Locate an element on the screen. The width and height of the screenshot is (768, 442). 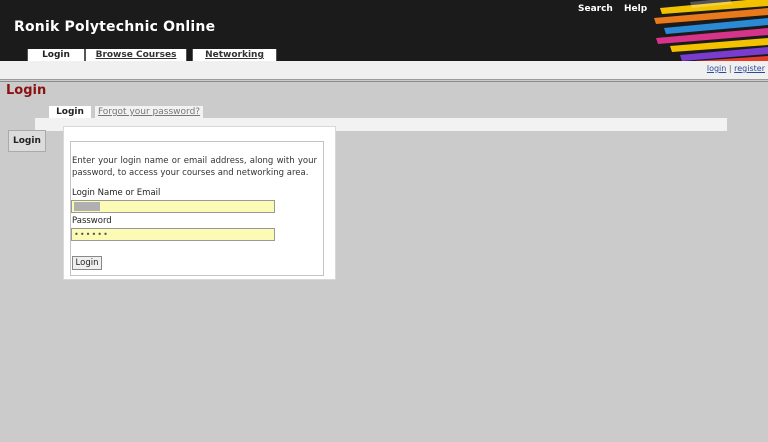
tab-browse-courses-label: Browse Courses is located at coordinates (136, 55).